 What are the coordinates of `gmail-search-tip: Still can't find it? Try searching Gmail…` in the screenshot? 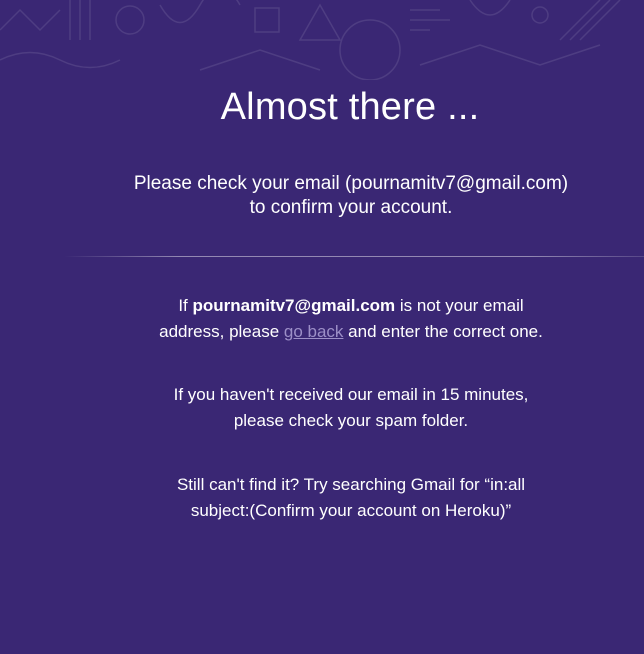 It's located at (322, 498).